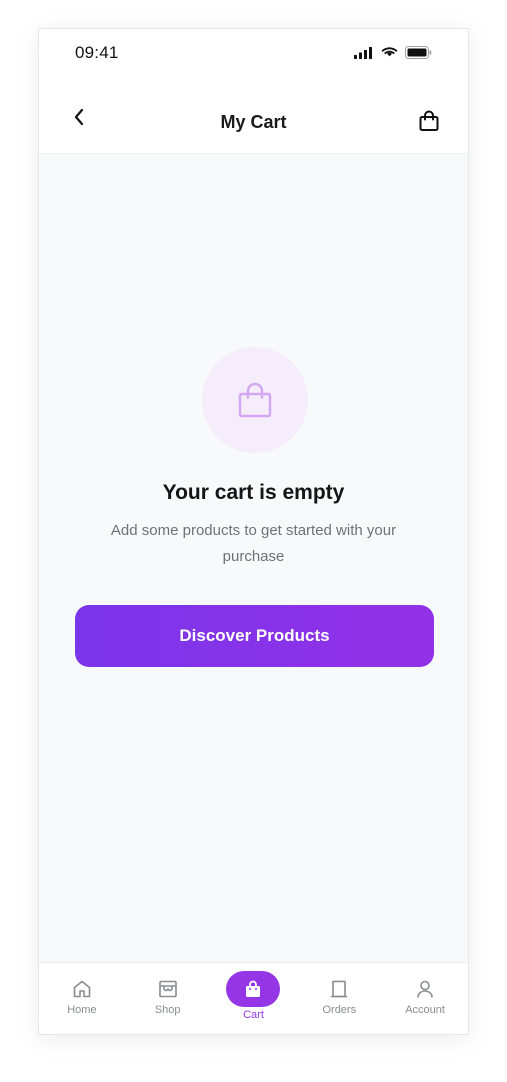  I want to click on tab-label: Shop, so click(167, 1010).